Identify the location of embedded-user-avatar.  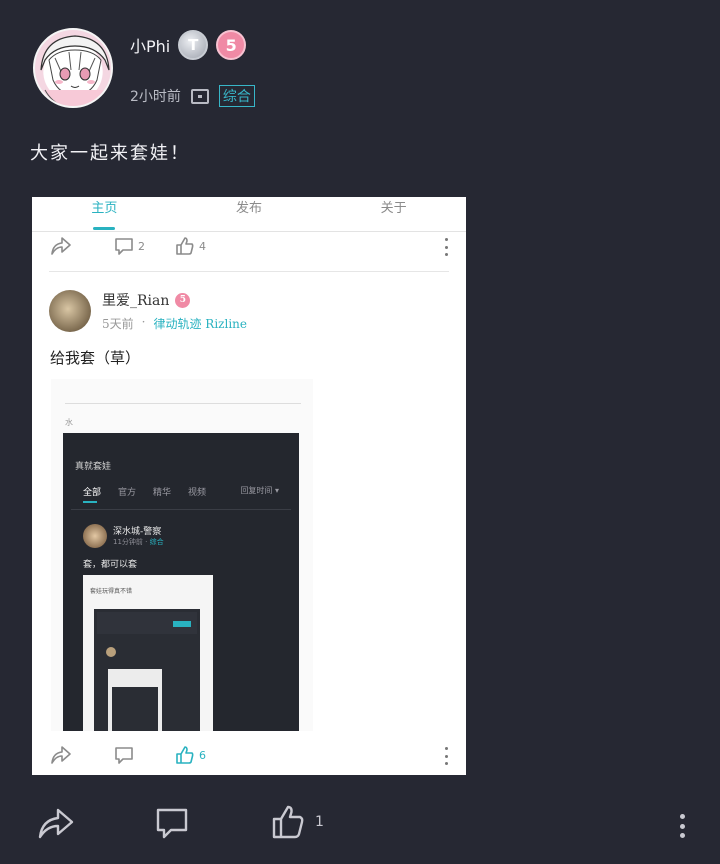
(70, 311).